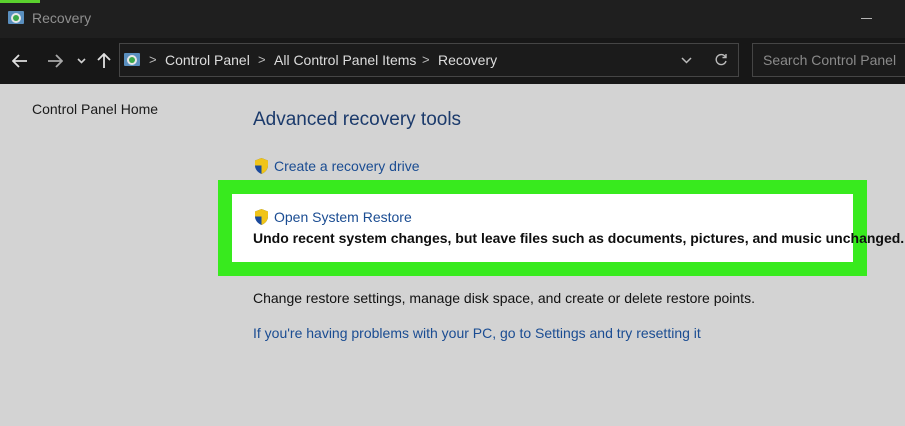  Describe the element at coordinates (207, 60) in the screenshot. I see `breadcrumb-control-panel: Control Panel` at that location.